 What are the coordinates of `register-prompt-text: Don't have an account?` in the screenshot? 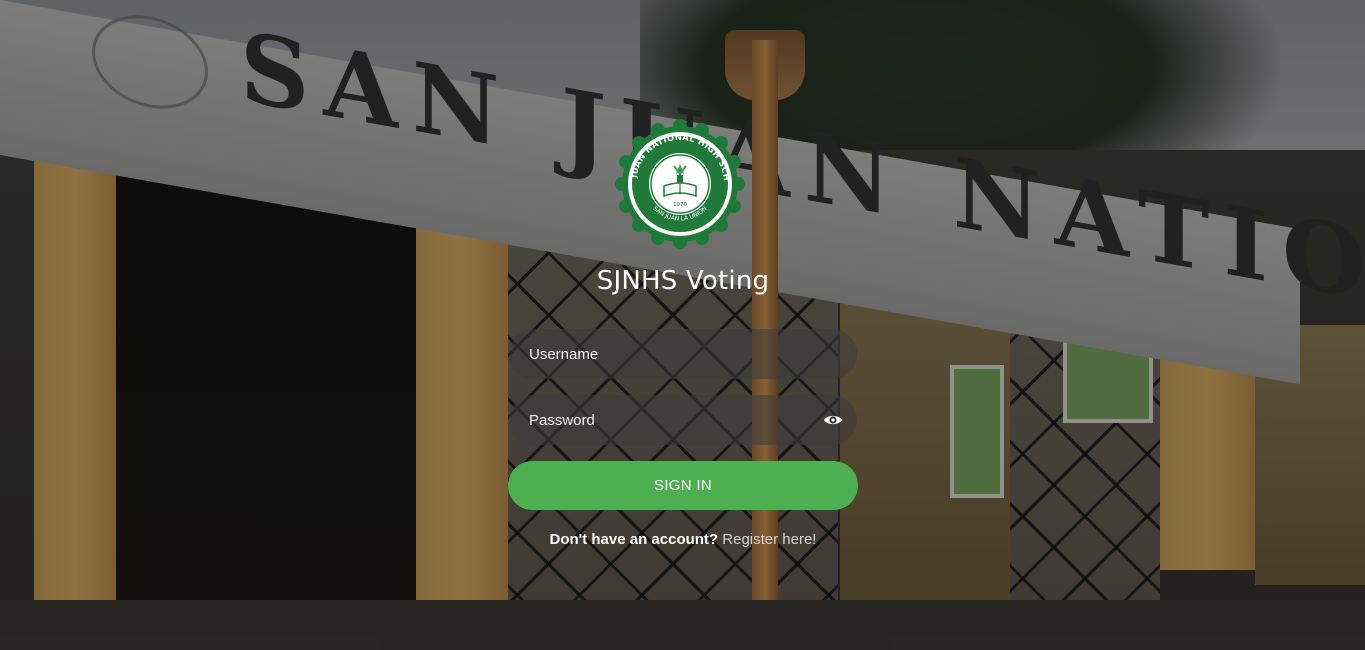 It's located at (634, 539).